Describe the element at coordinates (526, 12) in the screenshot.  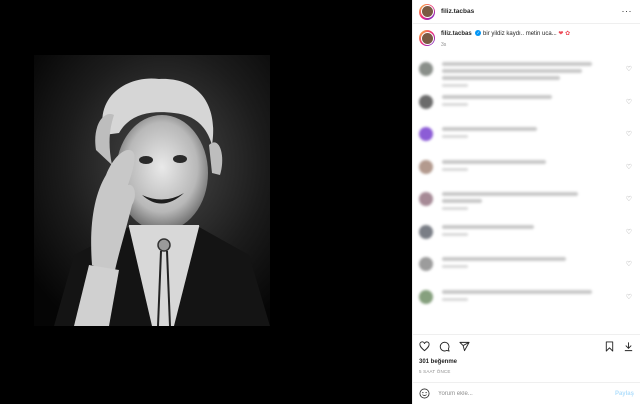
I see `post-header: filiz.tacbas ···` at that location.